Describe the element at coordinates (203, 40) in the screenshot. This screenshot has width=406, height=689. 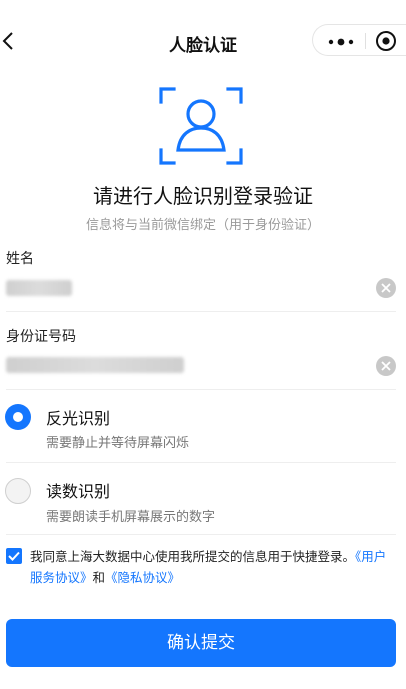
I see `nav-bar: 人脸认证` at that location.